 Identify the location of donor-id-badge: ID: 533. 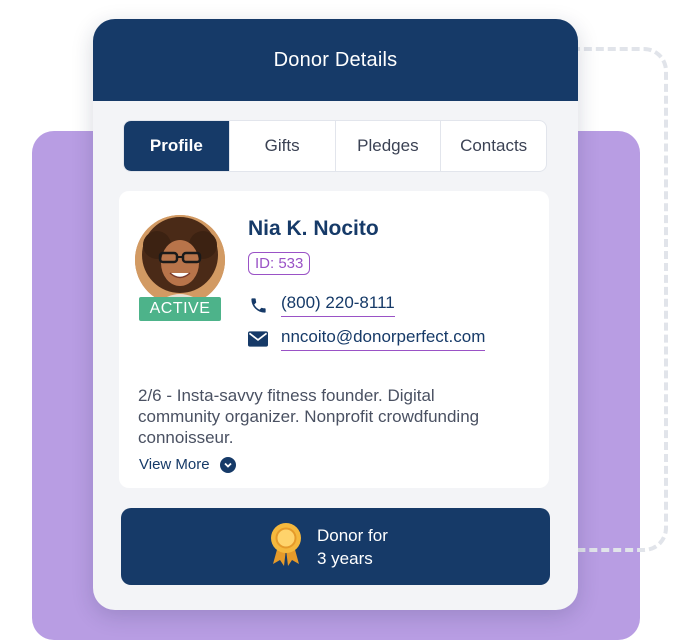
(279, 263).